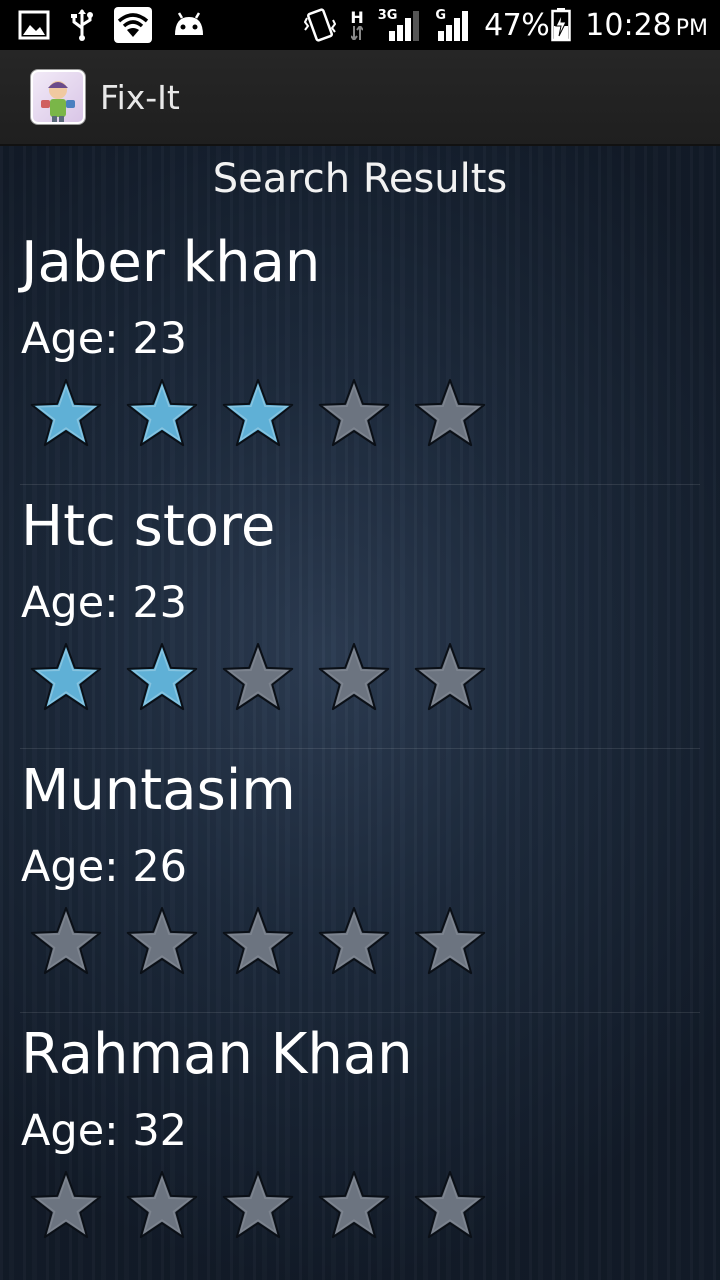 This screenshot has width=720, height=1280. I want to click on result-name: Htc store, so click(148, 526).